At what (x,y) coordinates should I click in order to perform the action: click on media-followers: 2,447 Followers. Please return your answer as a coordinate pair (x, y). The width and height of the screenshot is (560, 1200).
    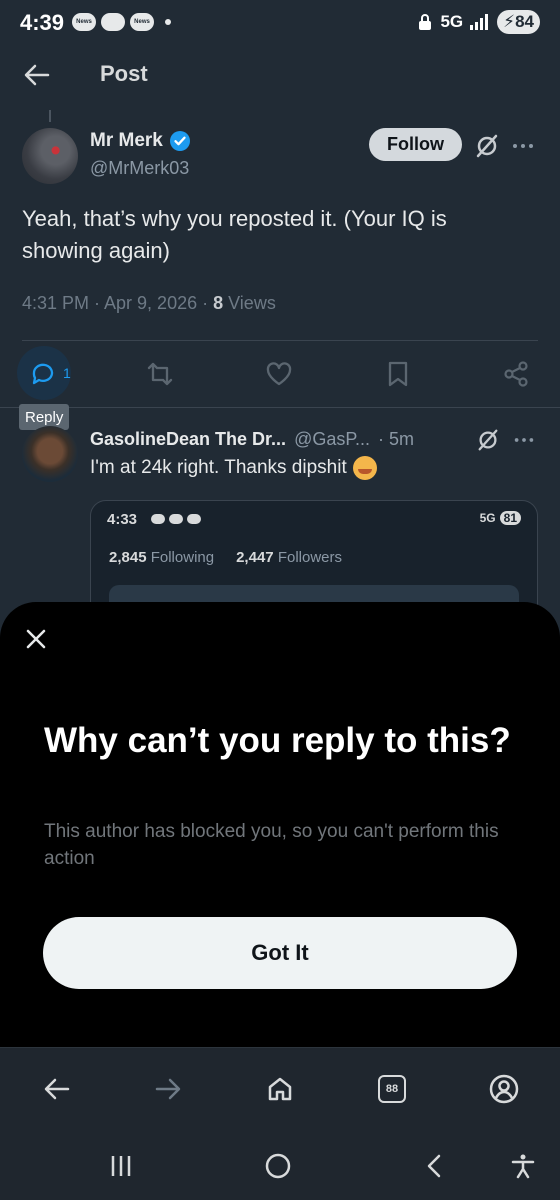
    Looking at the image, I should click on (289, 557).